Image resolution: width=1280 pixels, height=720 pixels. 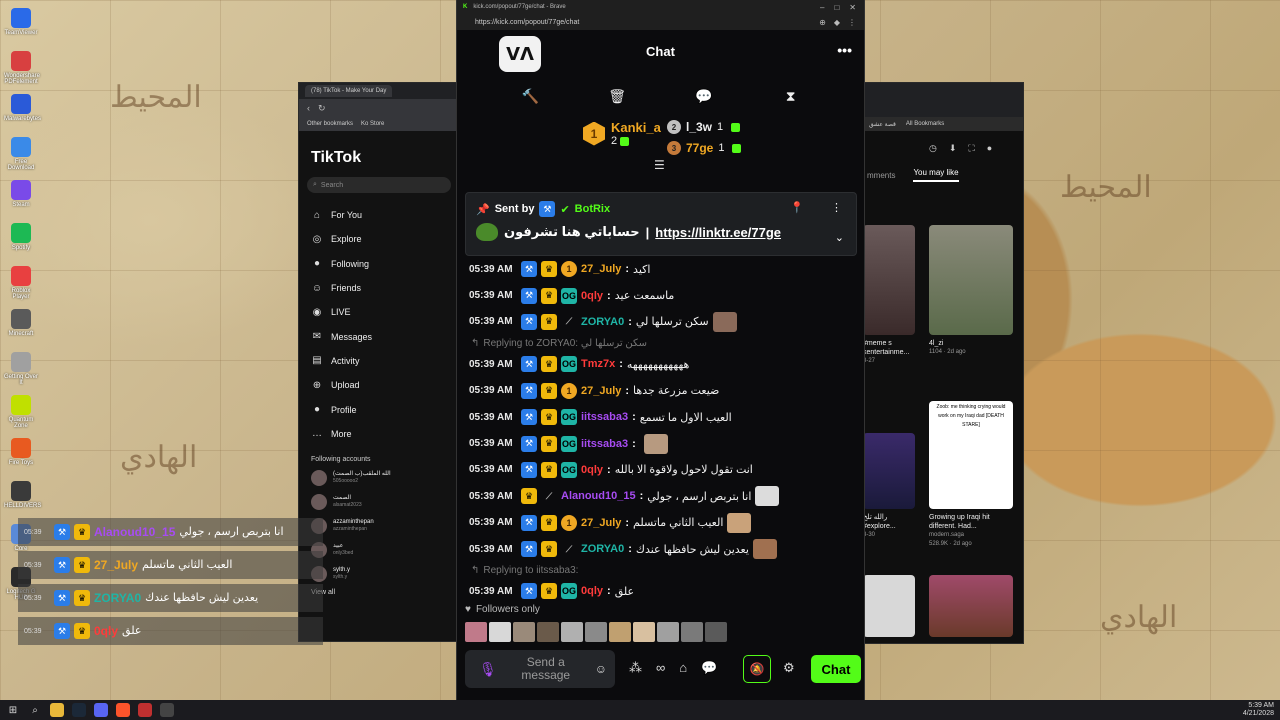 I want to click on following-account: azzaminthepan azzaminthepan, so click(x=385, y=526).